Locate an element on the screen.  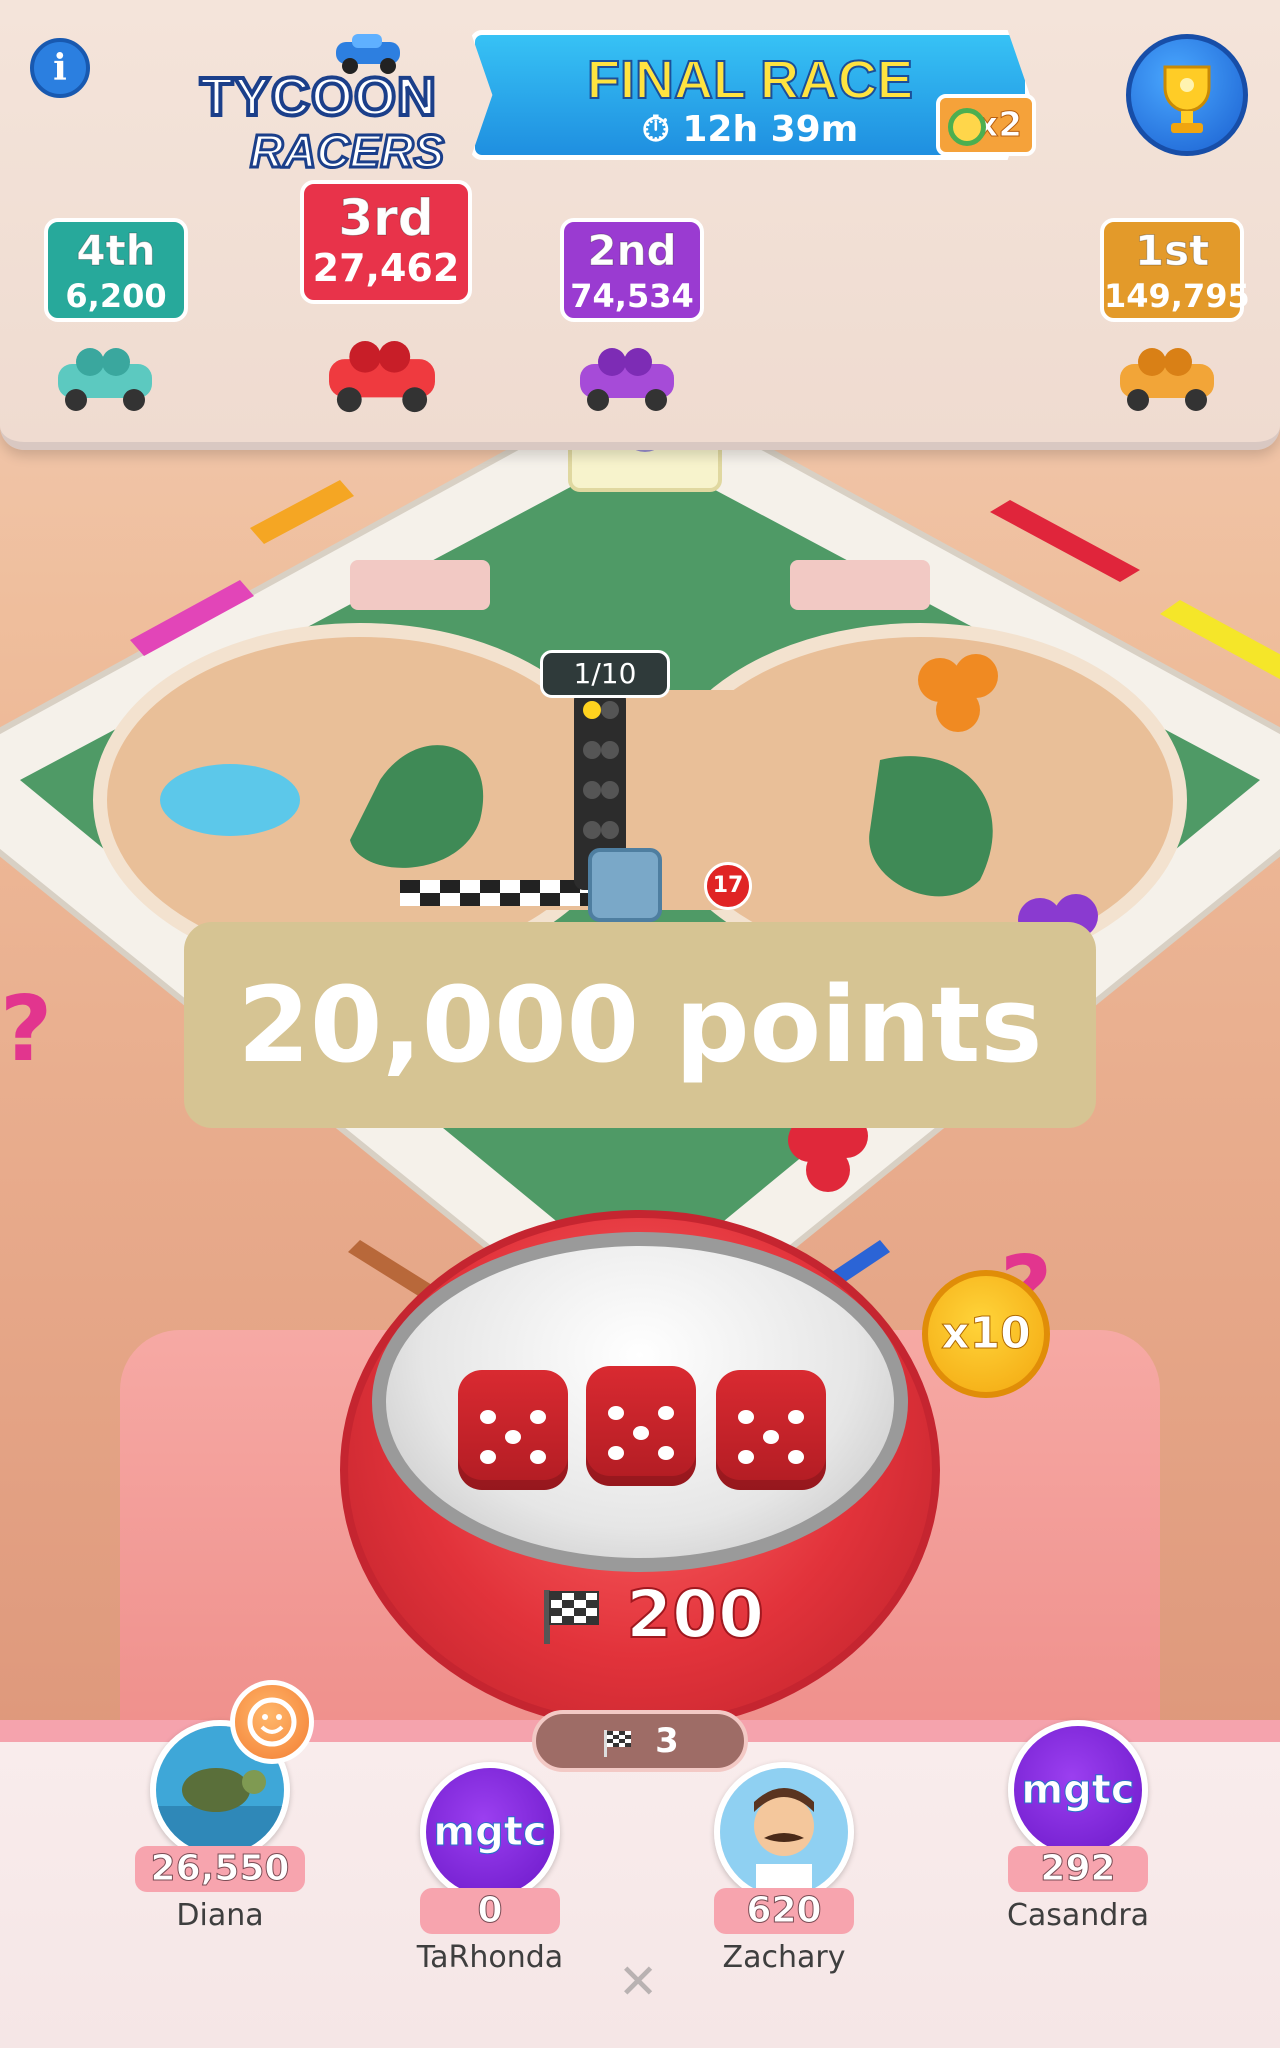
standing-3rd: 3rd 27,462 is located at coordinates (386, 242).